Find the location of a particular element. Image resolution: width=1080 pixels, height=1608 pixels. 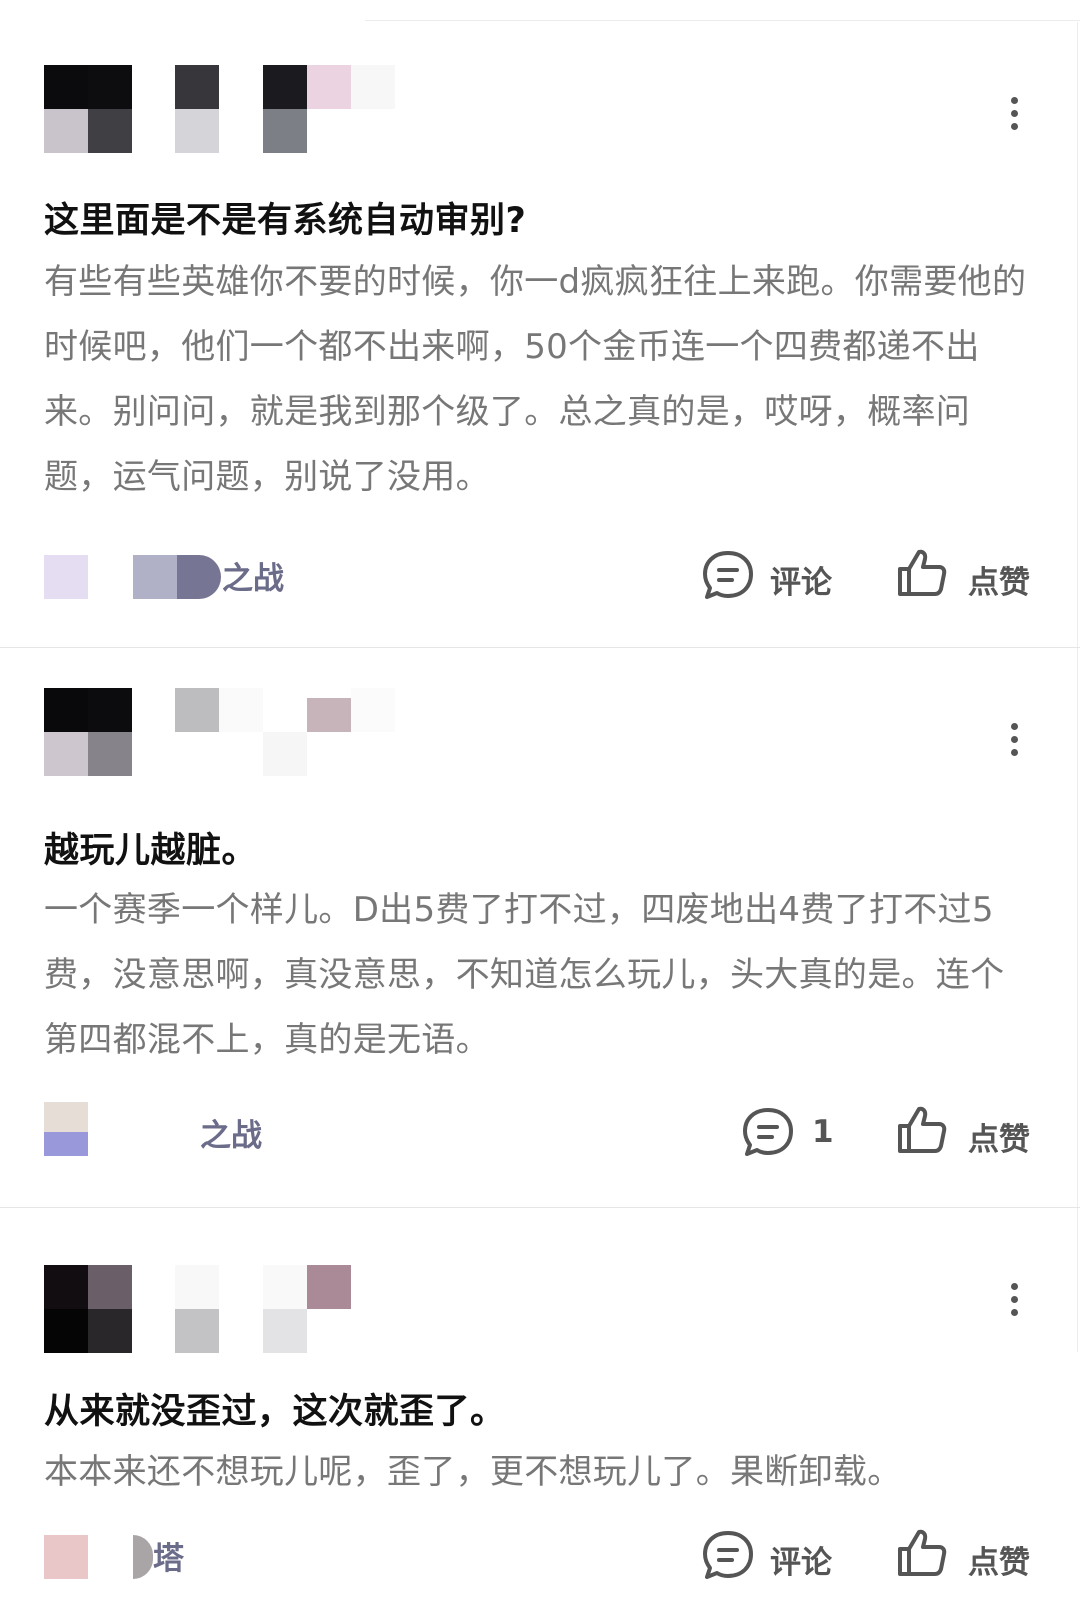

topic-tag-label: 塔 is located at coordinates (168, 1555).